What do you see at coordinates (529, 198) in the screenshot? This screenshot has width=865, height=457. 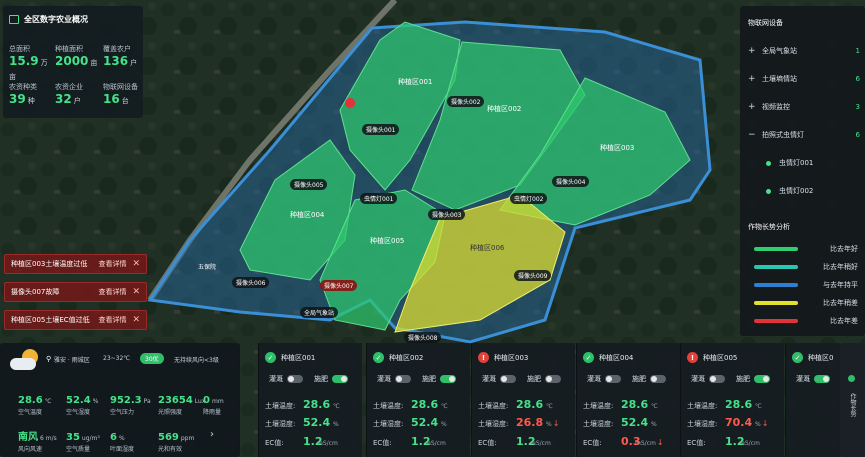 I see `insect-lamp-marker: 虫情灯002` at bounding box center [529, 198].